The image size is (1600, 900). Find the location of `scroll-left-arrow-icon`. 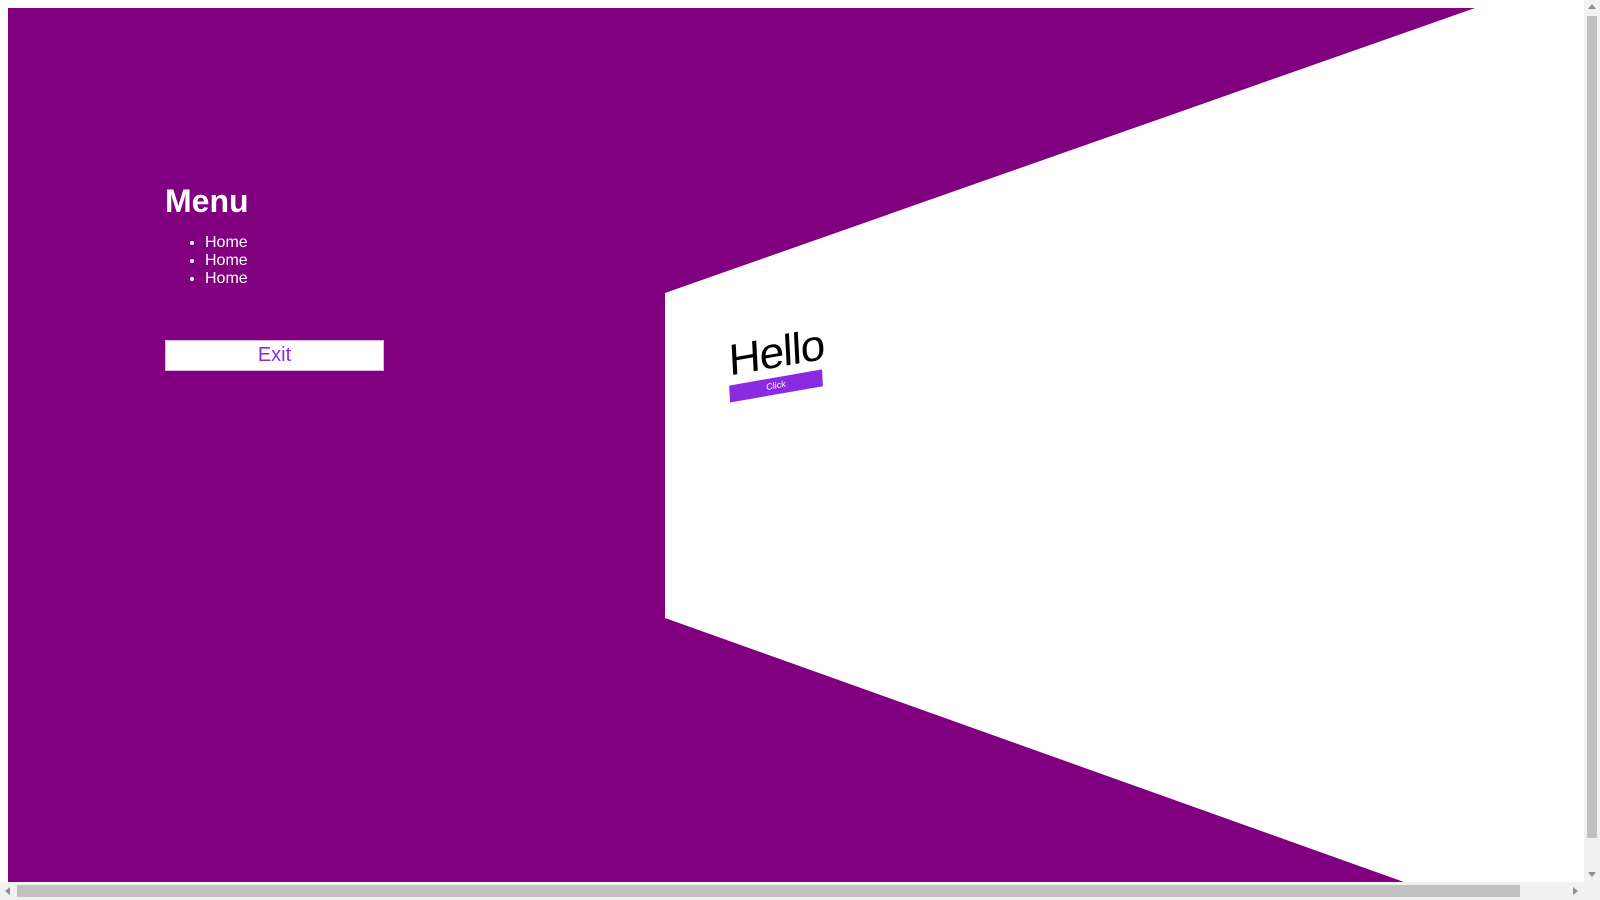

scroll-left-arrow-icon is located at coordinates (7, 891).